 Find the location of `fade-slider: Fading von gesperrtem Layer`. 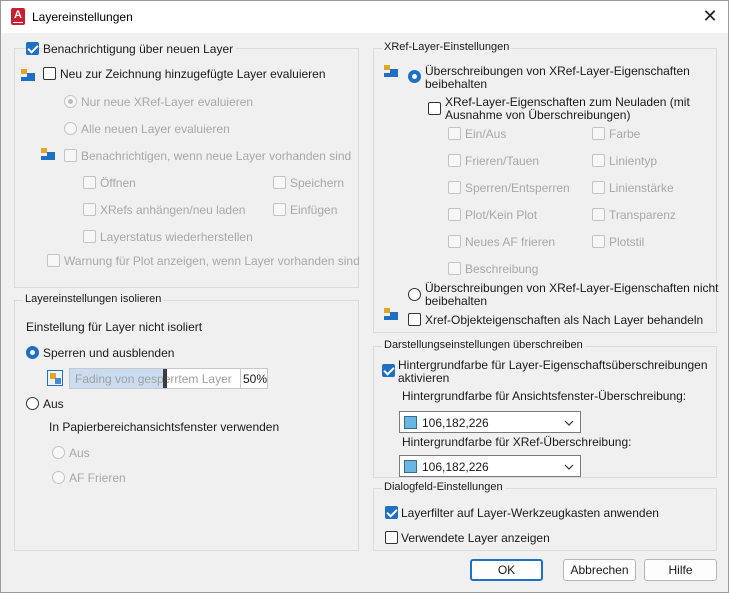

fade-slider: Fading von gesperrtem Layer is located at coordinates (155, 378).